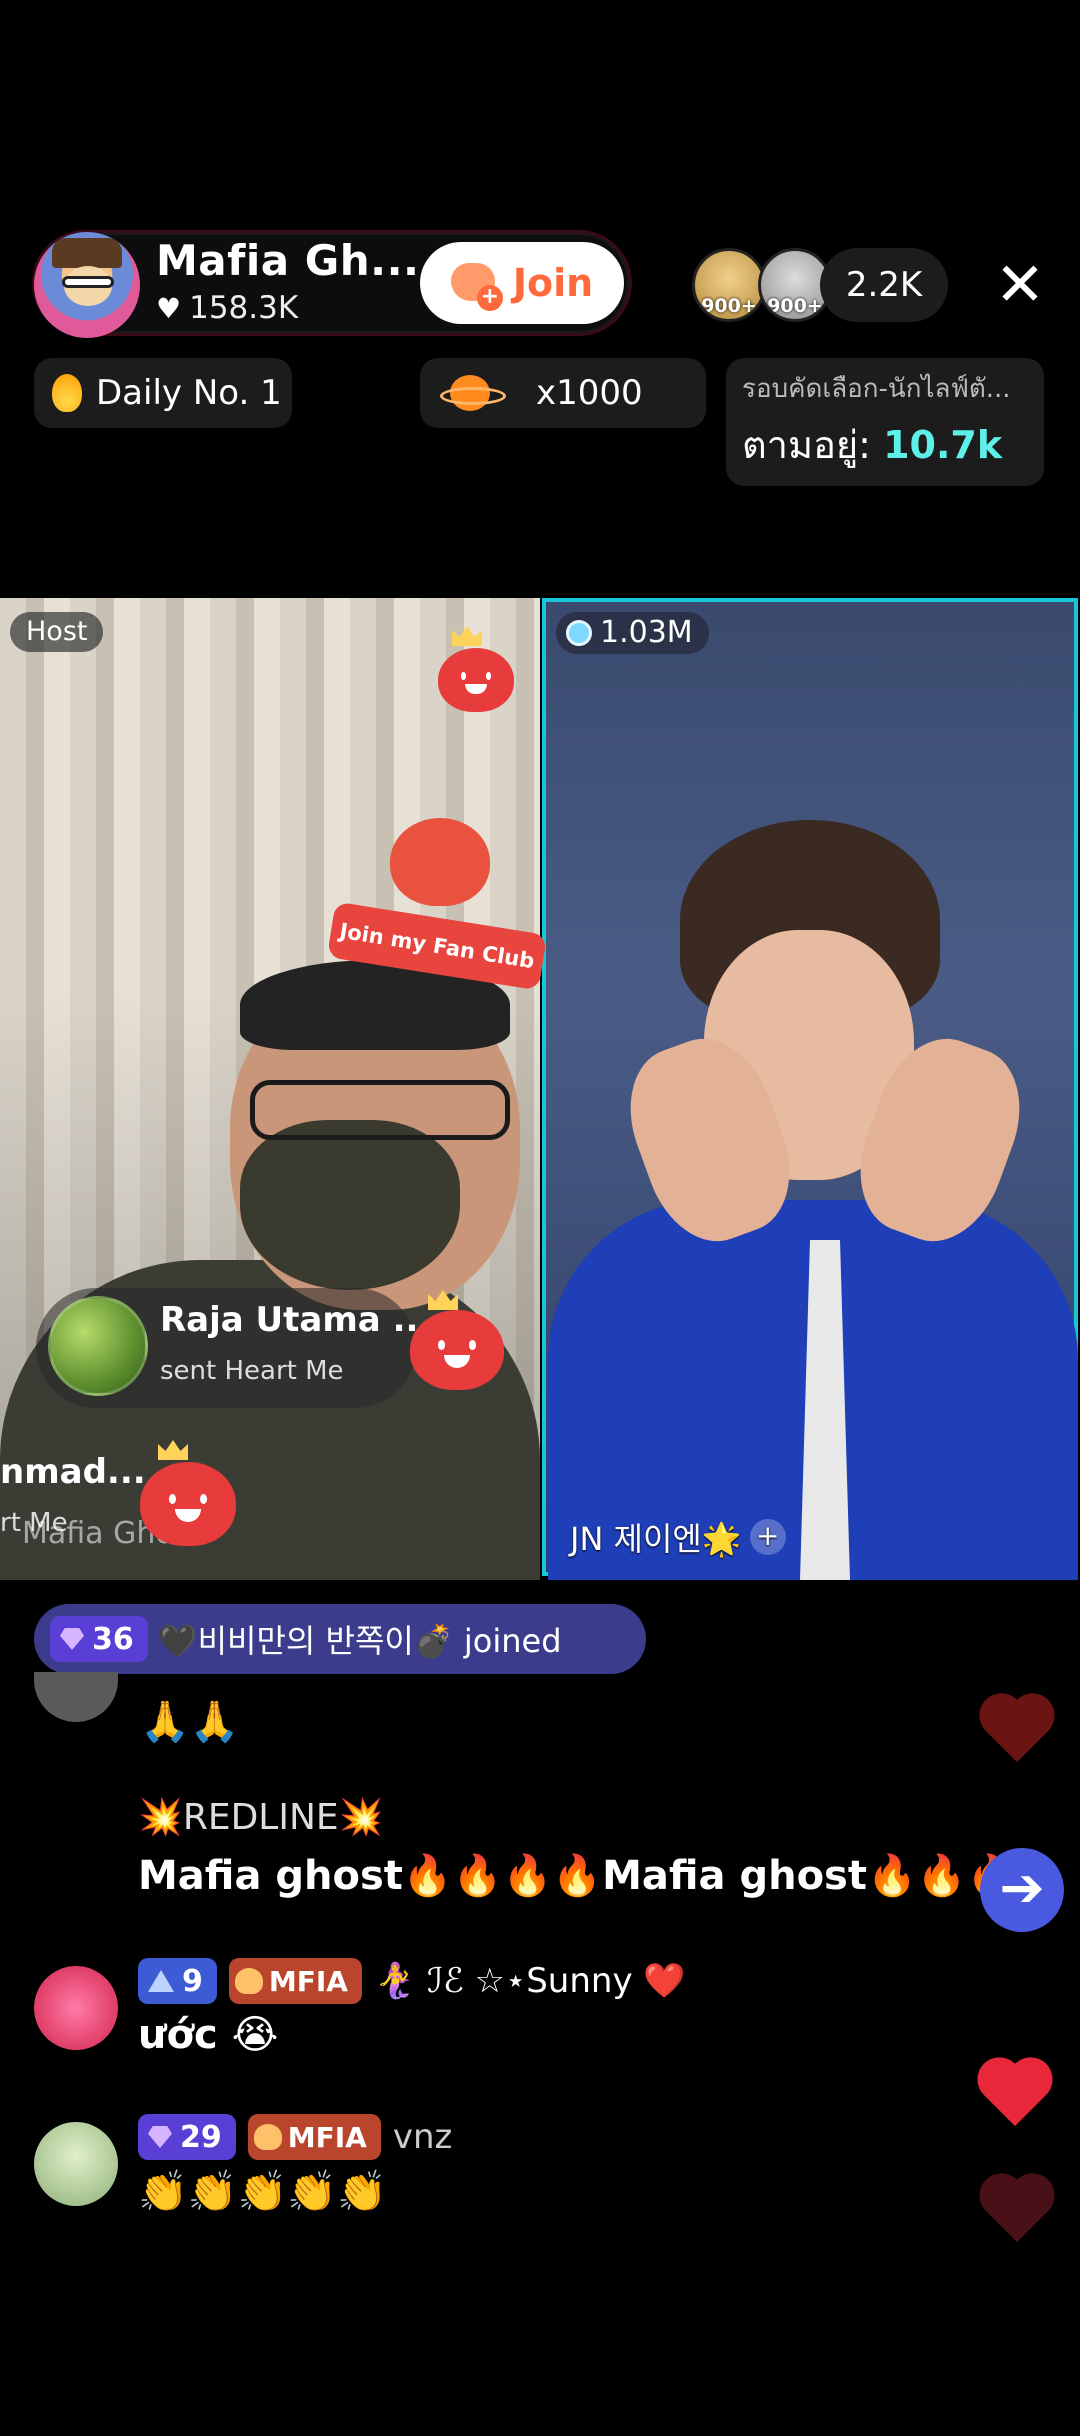  What do you see at coordinates (208, 2035) in the screenshot?
I see `chat-message-text: ước 😭` at bounding box center [208, 2035].